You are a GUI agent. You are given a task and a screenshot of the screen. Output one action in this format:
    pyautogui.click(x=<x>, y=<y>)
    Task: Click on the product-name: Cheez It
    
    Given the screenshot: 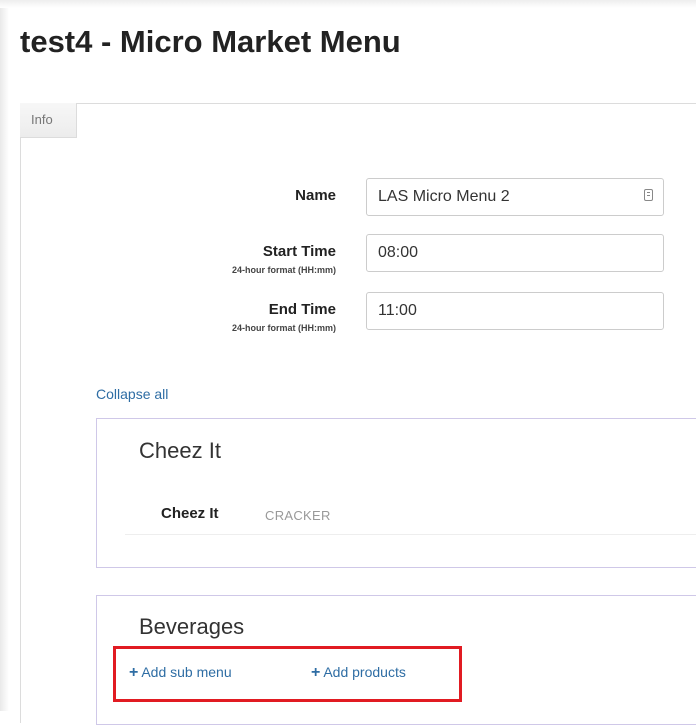 What is the action you would take?
    pyautogui.click(x=190, y=513)
    